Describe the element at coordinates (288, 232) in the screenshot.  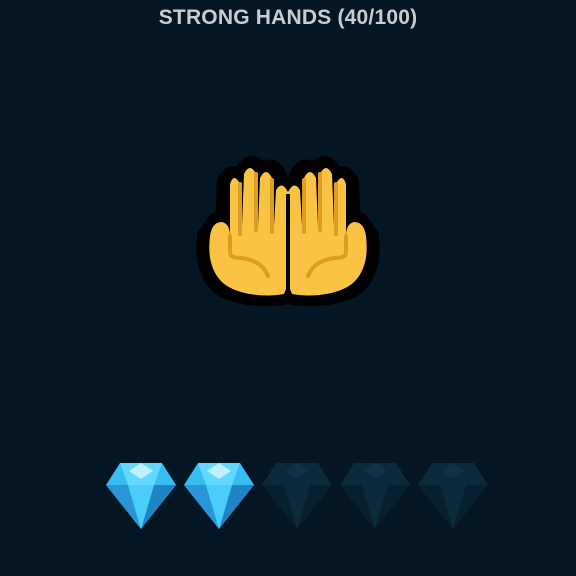
I see `palms-up-together-icon` at that location.